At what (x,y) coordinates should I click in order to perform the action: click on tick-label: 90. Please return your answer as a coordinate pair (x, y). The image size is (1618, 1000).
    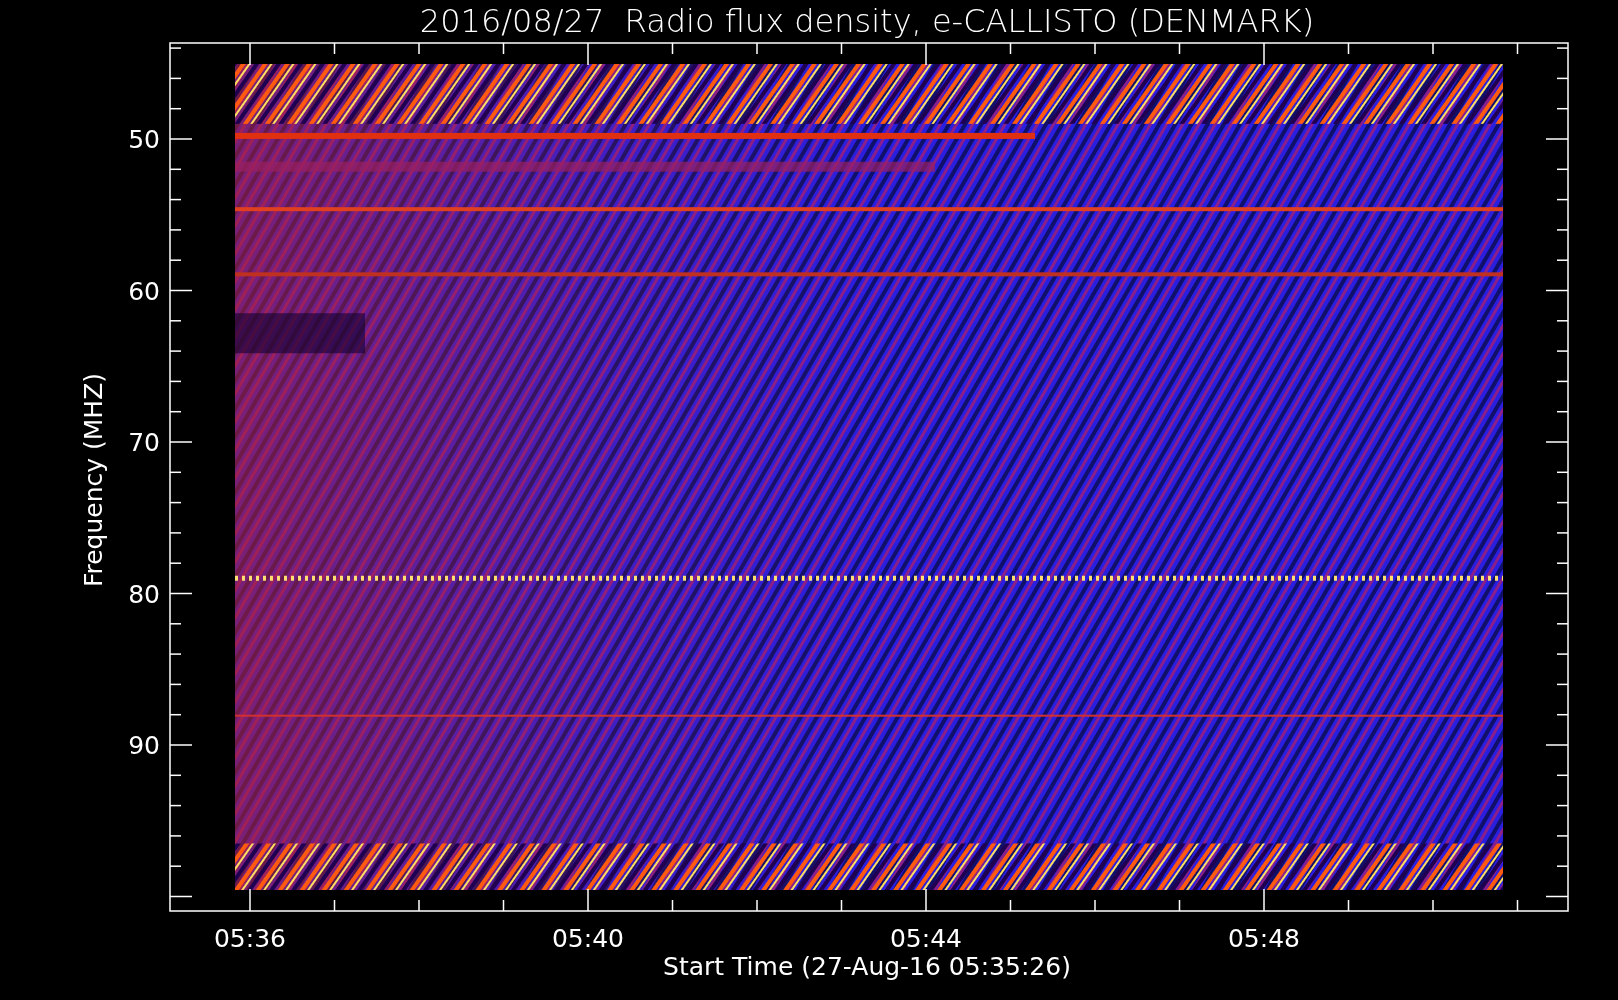
    Looking at the image, I should click on (144, 745).